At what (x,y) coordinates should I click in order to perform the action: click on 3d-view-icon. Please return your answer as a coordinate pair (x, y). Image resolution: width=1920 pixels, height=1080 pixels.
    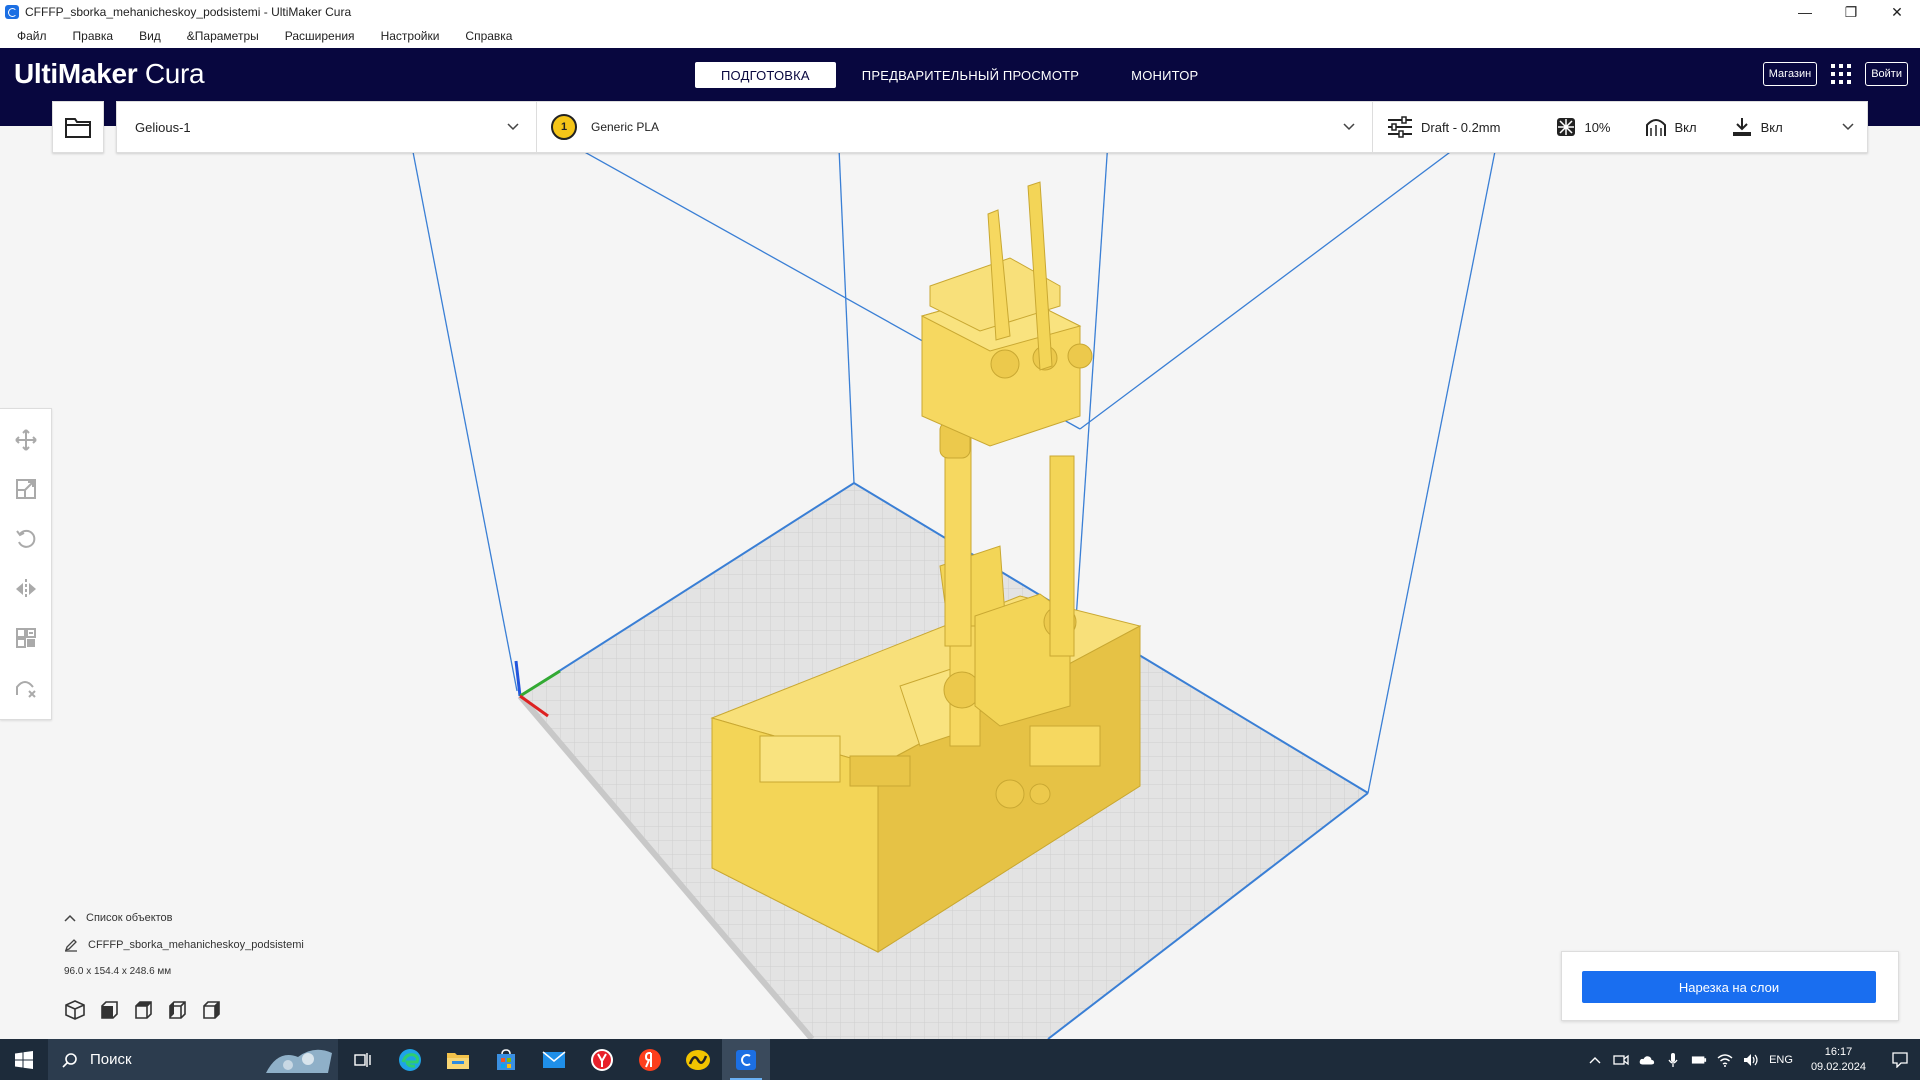
    Looking at the image, I should click on (75, 1010).